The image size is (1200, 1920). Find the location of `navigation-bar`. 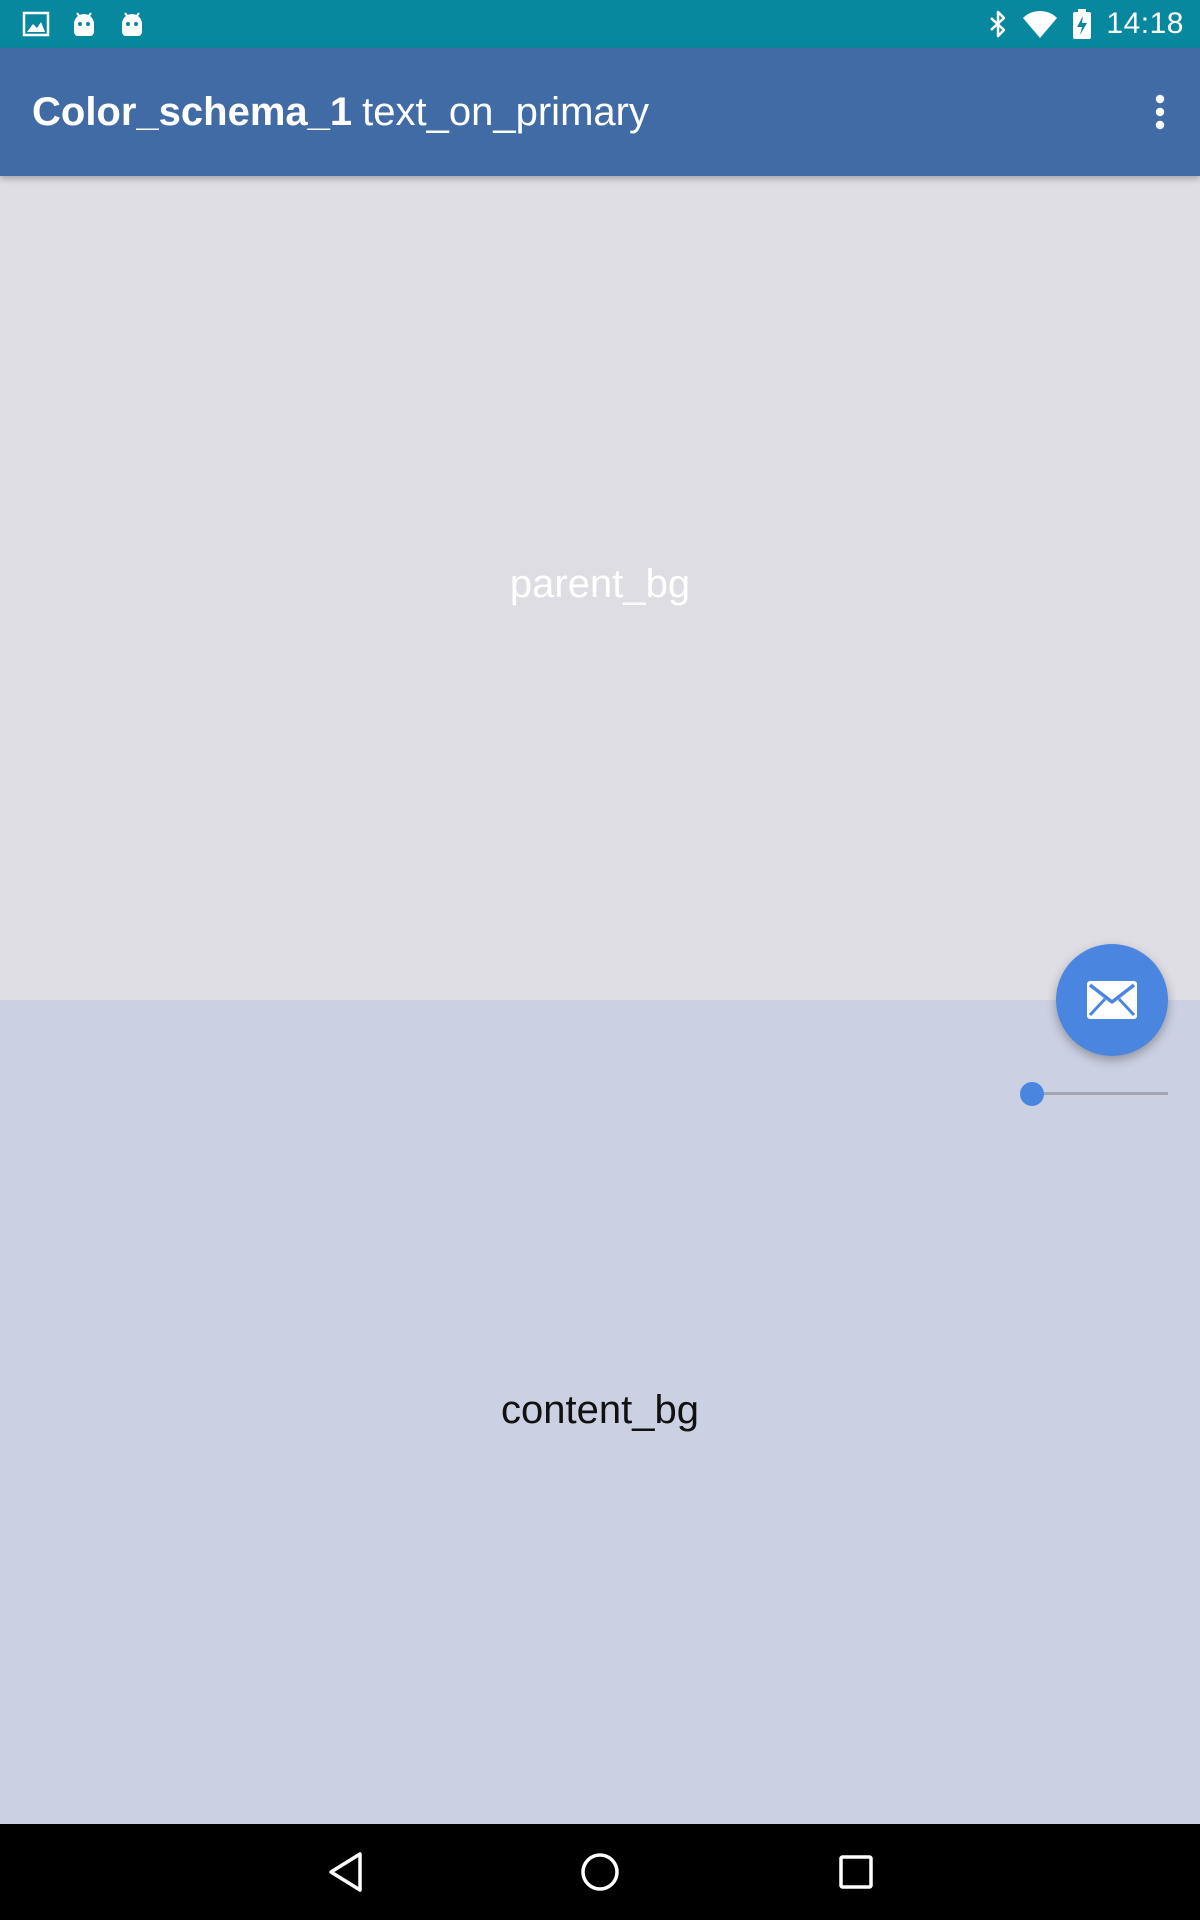

navigation-bar is located at coordinates (600, 1872).